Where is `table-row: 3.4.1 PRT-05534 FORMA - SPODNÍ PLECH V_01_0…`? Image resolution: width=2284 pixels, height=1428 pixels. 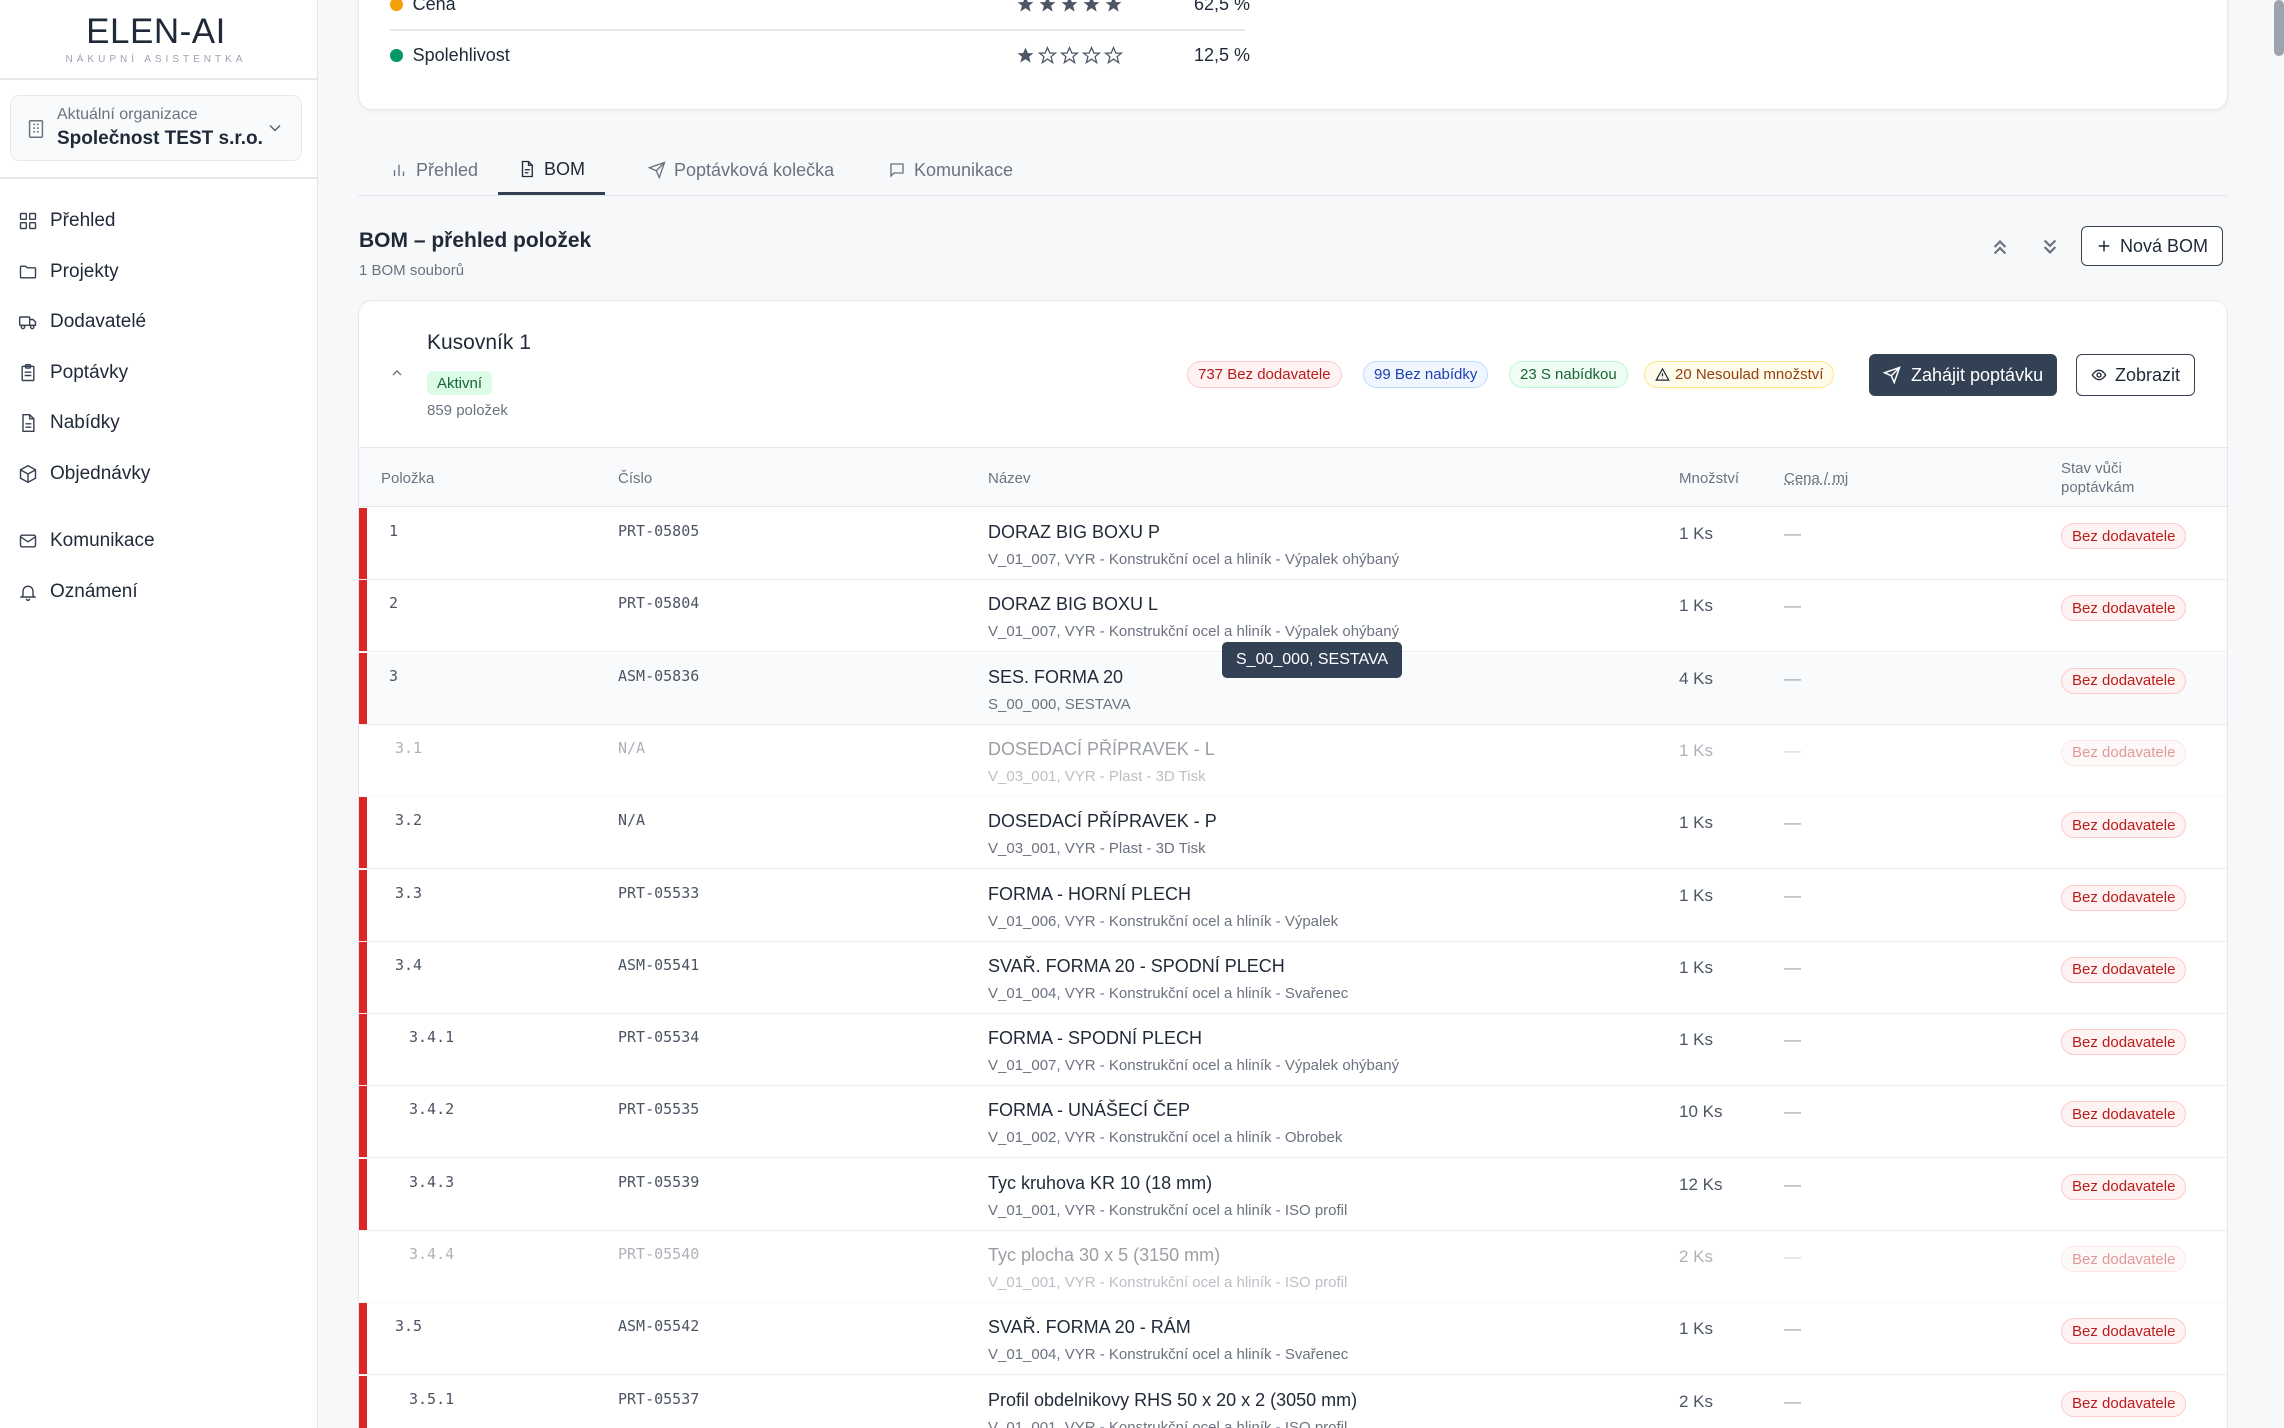 table-row: 3.4.1 PRT-05534 FORMA - SPODNÍ PLECH V_01_0… is located at coordinates (1293, 1050).